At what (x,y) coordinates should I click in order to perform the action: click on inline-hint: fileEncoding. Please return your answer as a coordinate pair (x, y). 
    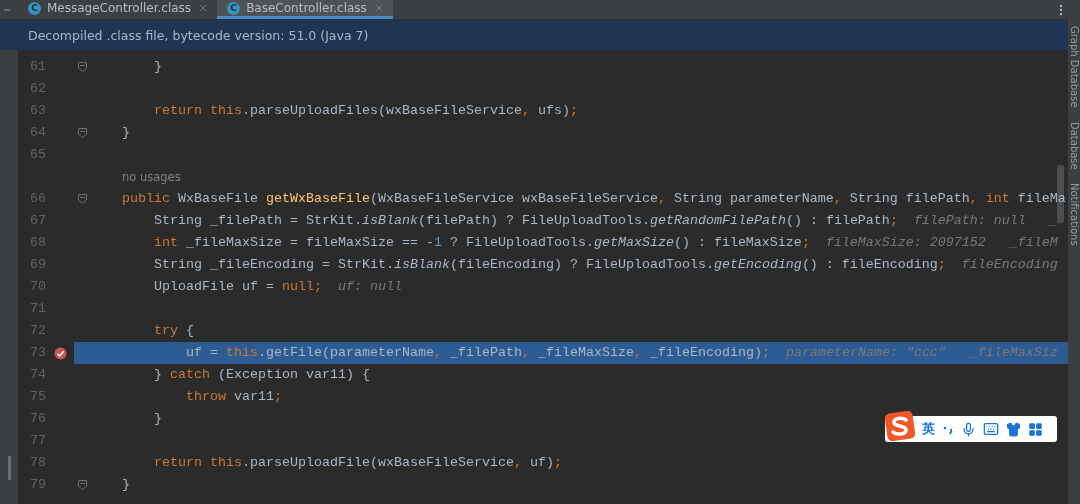
    Looking at the image, I should click on (1009, 265).